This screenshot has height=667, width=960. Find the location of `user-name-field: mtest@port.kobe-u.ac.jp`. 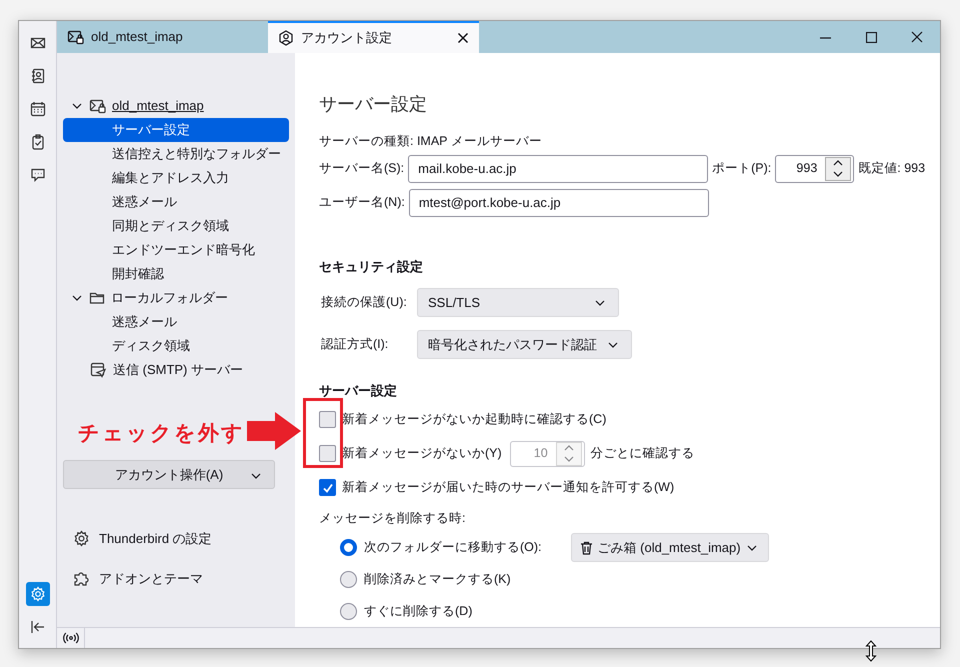

user-name-field: mtest@port.kobe-u.ac.jp is located at coordinates (558, 202).